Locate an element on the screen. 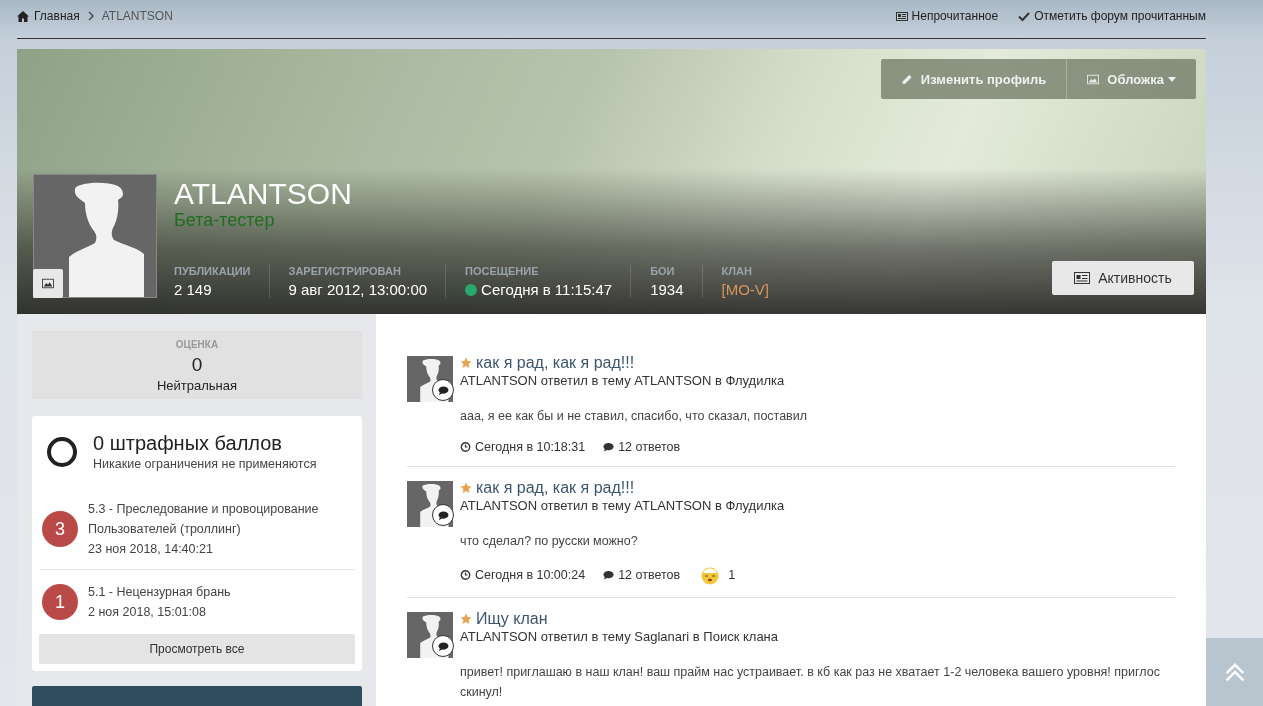 This screenshot has width=1263, height=706. top-link: Непрочитанное is located at coordinates (947, 16).